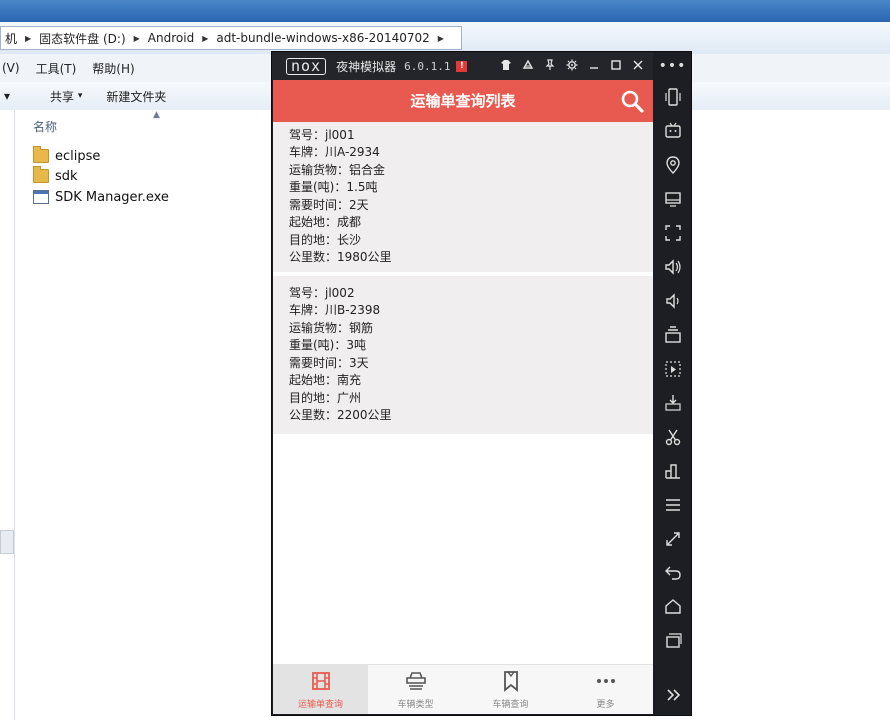 The image size is (890, 720). I want to click on tab-label: 运输单查询, so click(320, 705).